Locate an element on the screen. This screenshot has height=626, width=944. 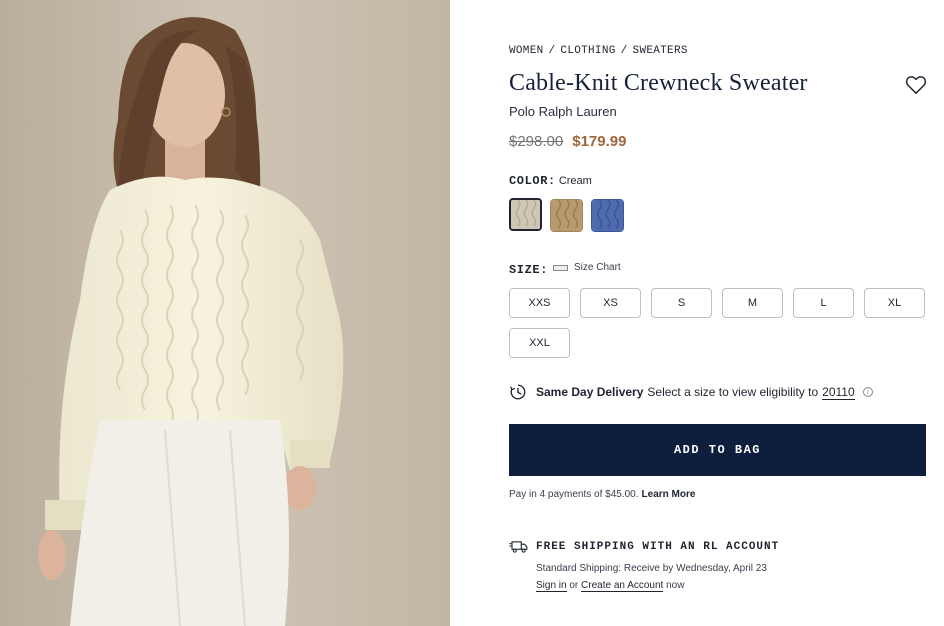
color-selector-label: COLOR: Cream is located at coordinates (550, 180).